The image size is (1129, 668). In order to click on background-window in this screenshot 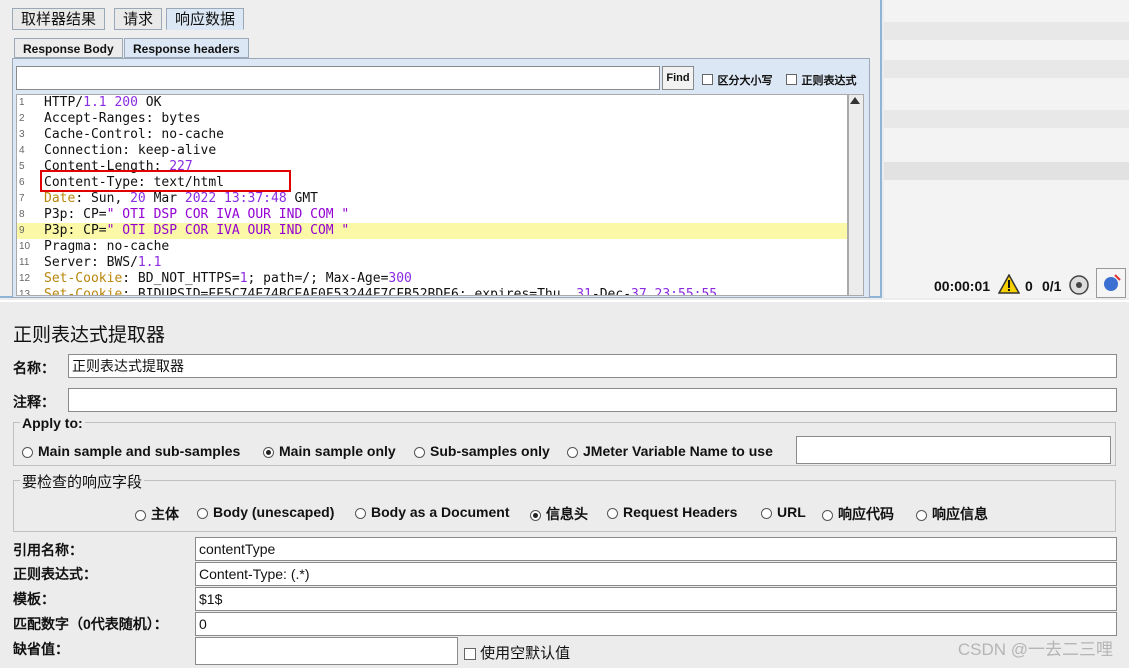, I will do `click(1006, 149)`.